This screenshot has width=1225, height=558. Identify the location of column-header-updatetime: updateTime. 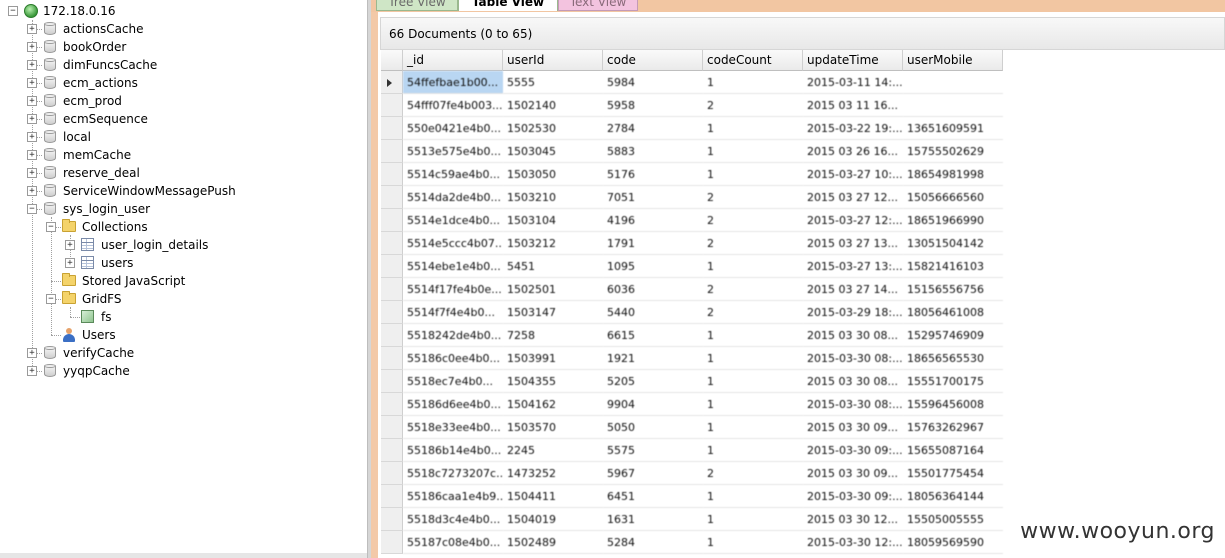
(853, 60).